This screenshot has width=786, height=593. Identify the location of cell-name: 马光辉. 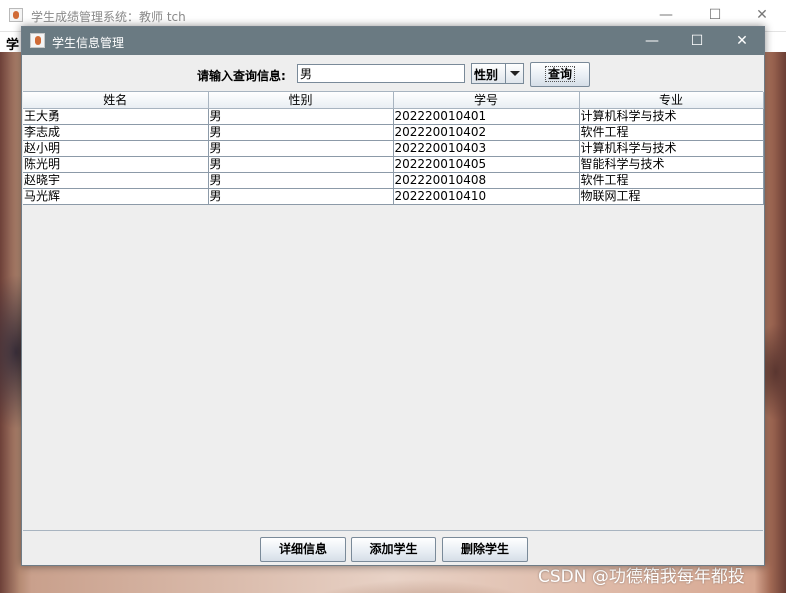
(116, 196).